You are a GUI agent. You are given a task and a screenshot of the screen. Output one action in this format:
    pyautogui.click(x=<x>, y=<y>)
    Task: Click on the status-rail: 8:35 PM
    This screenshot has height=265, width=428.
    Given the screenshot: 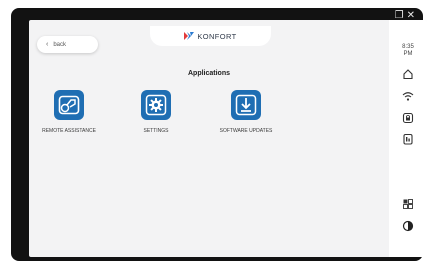 What is the action you would take?
    pyautogui.click(x=408, y=138)
    